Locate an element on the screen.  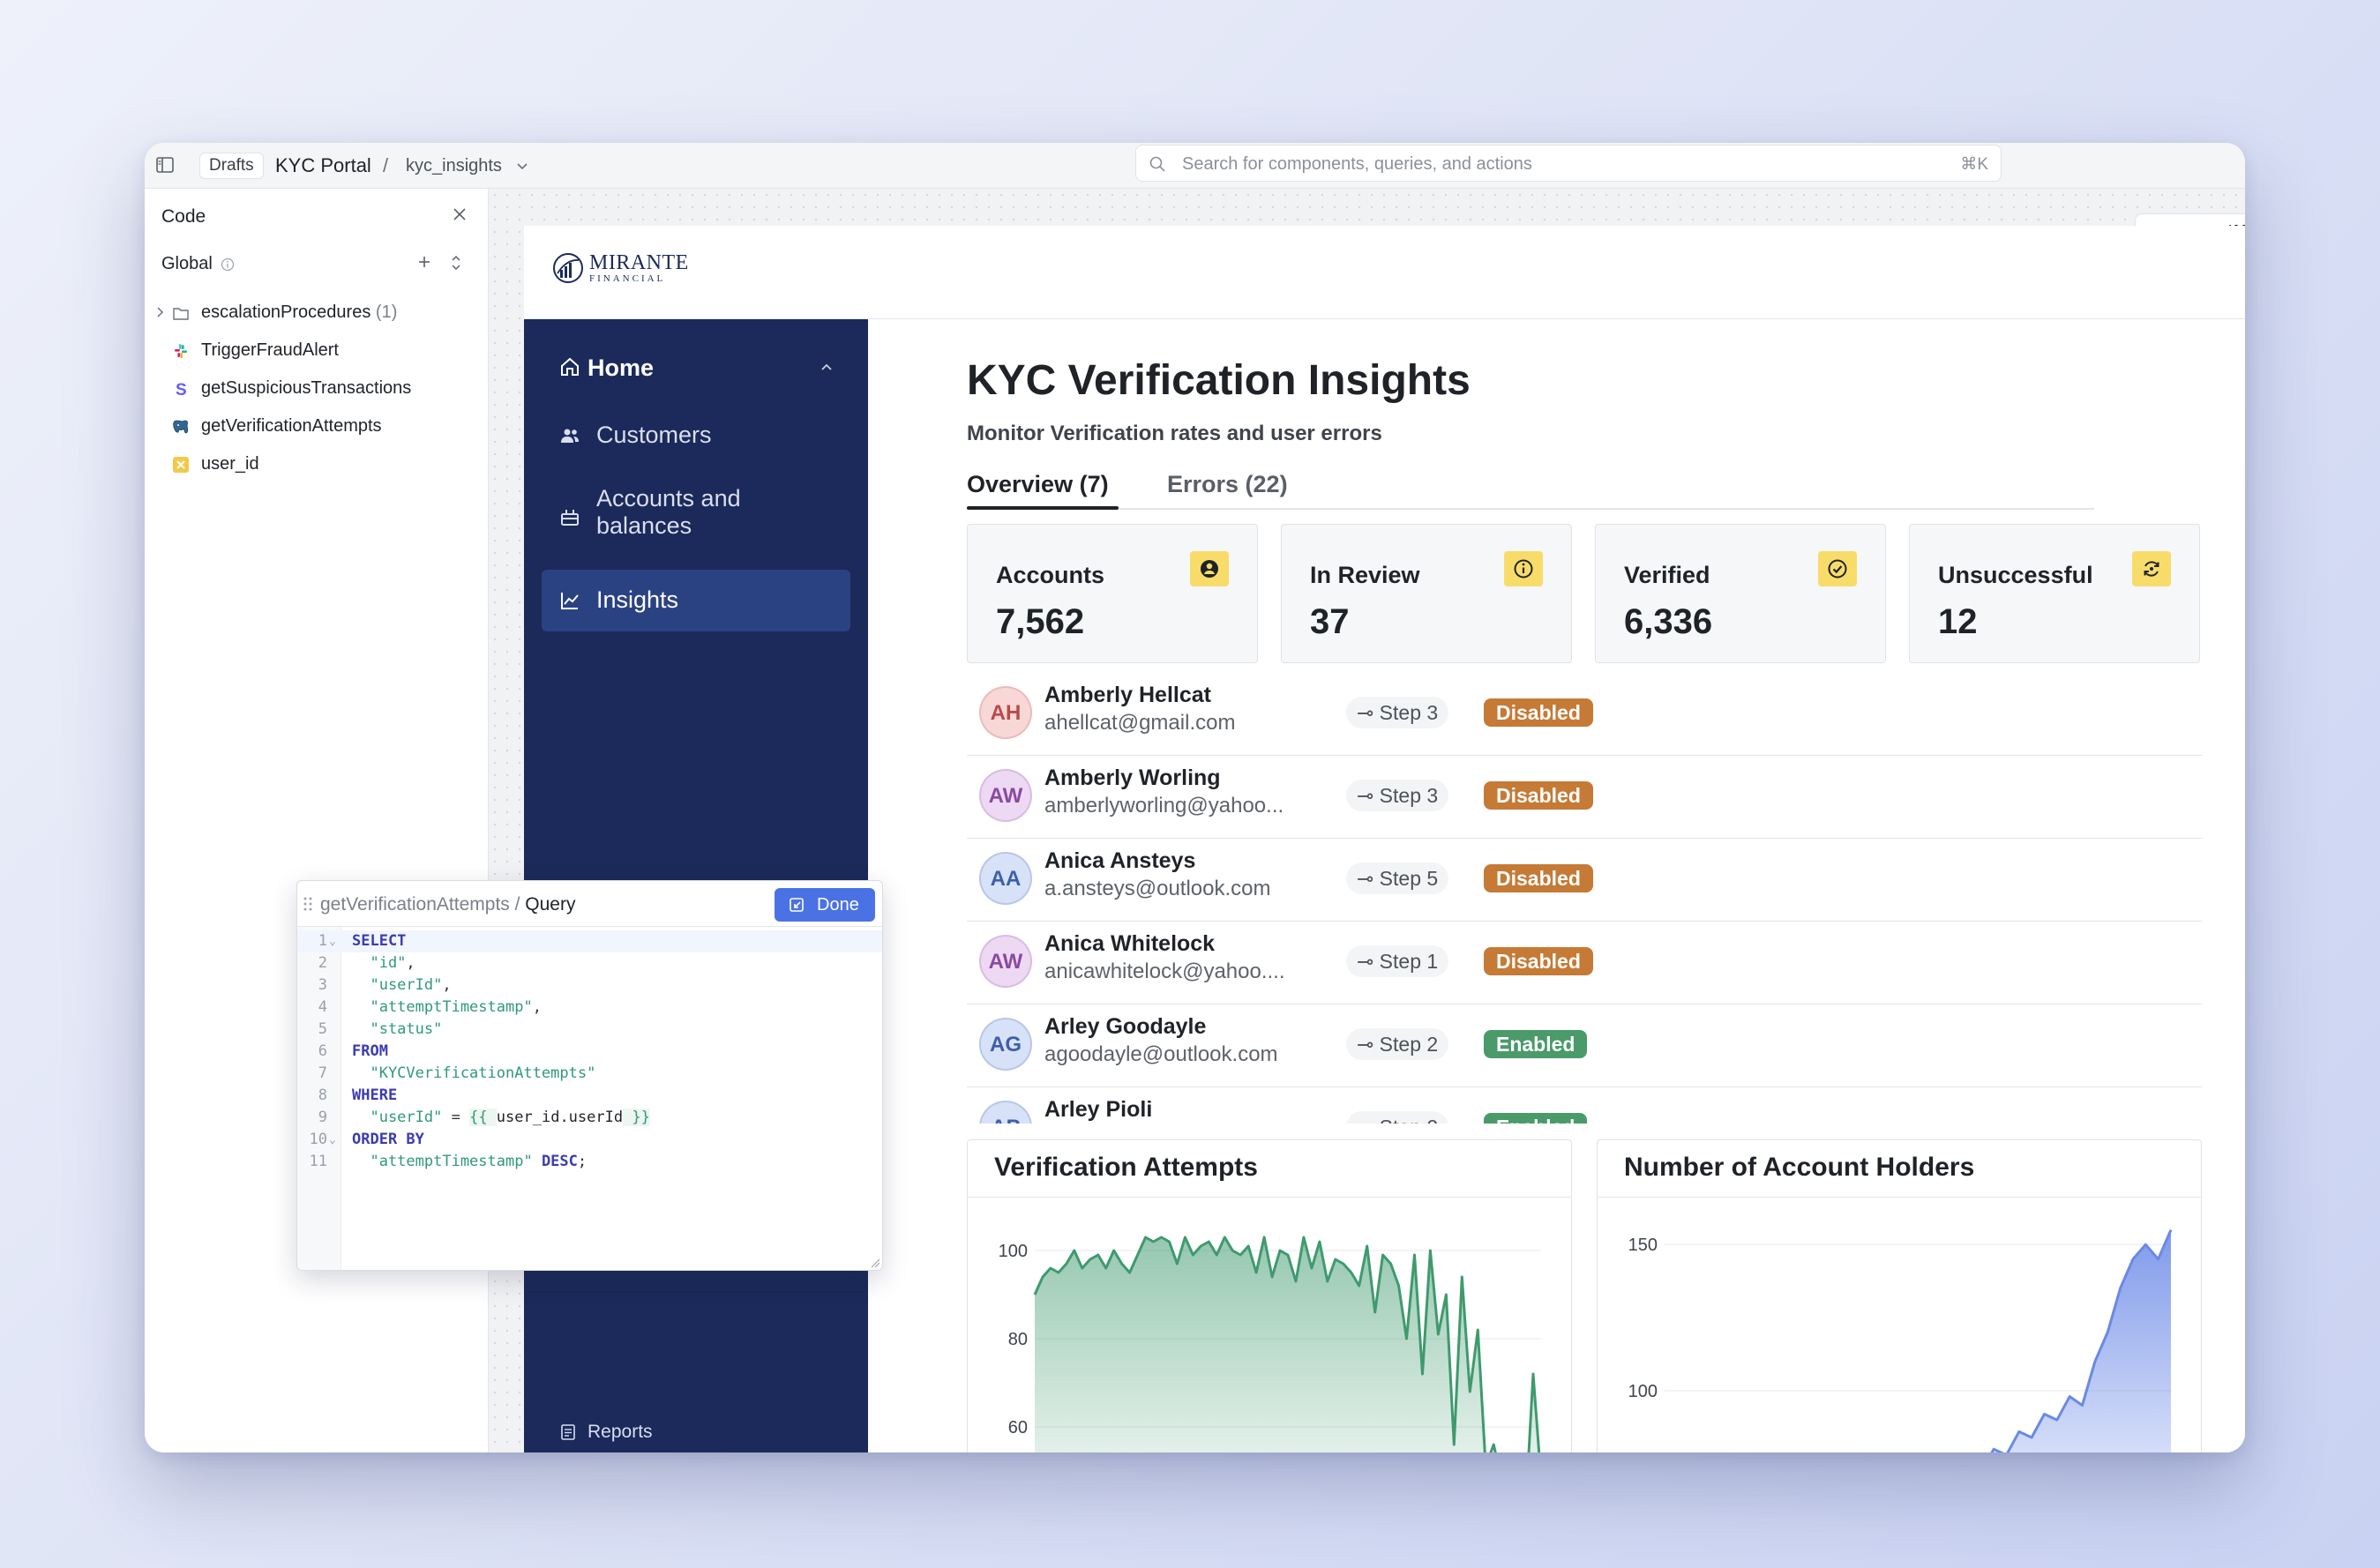
chevron-up-icon is located at coordinates (826, 368).